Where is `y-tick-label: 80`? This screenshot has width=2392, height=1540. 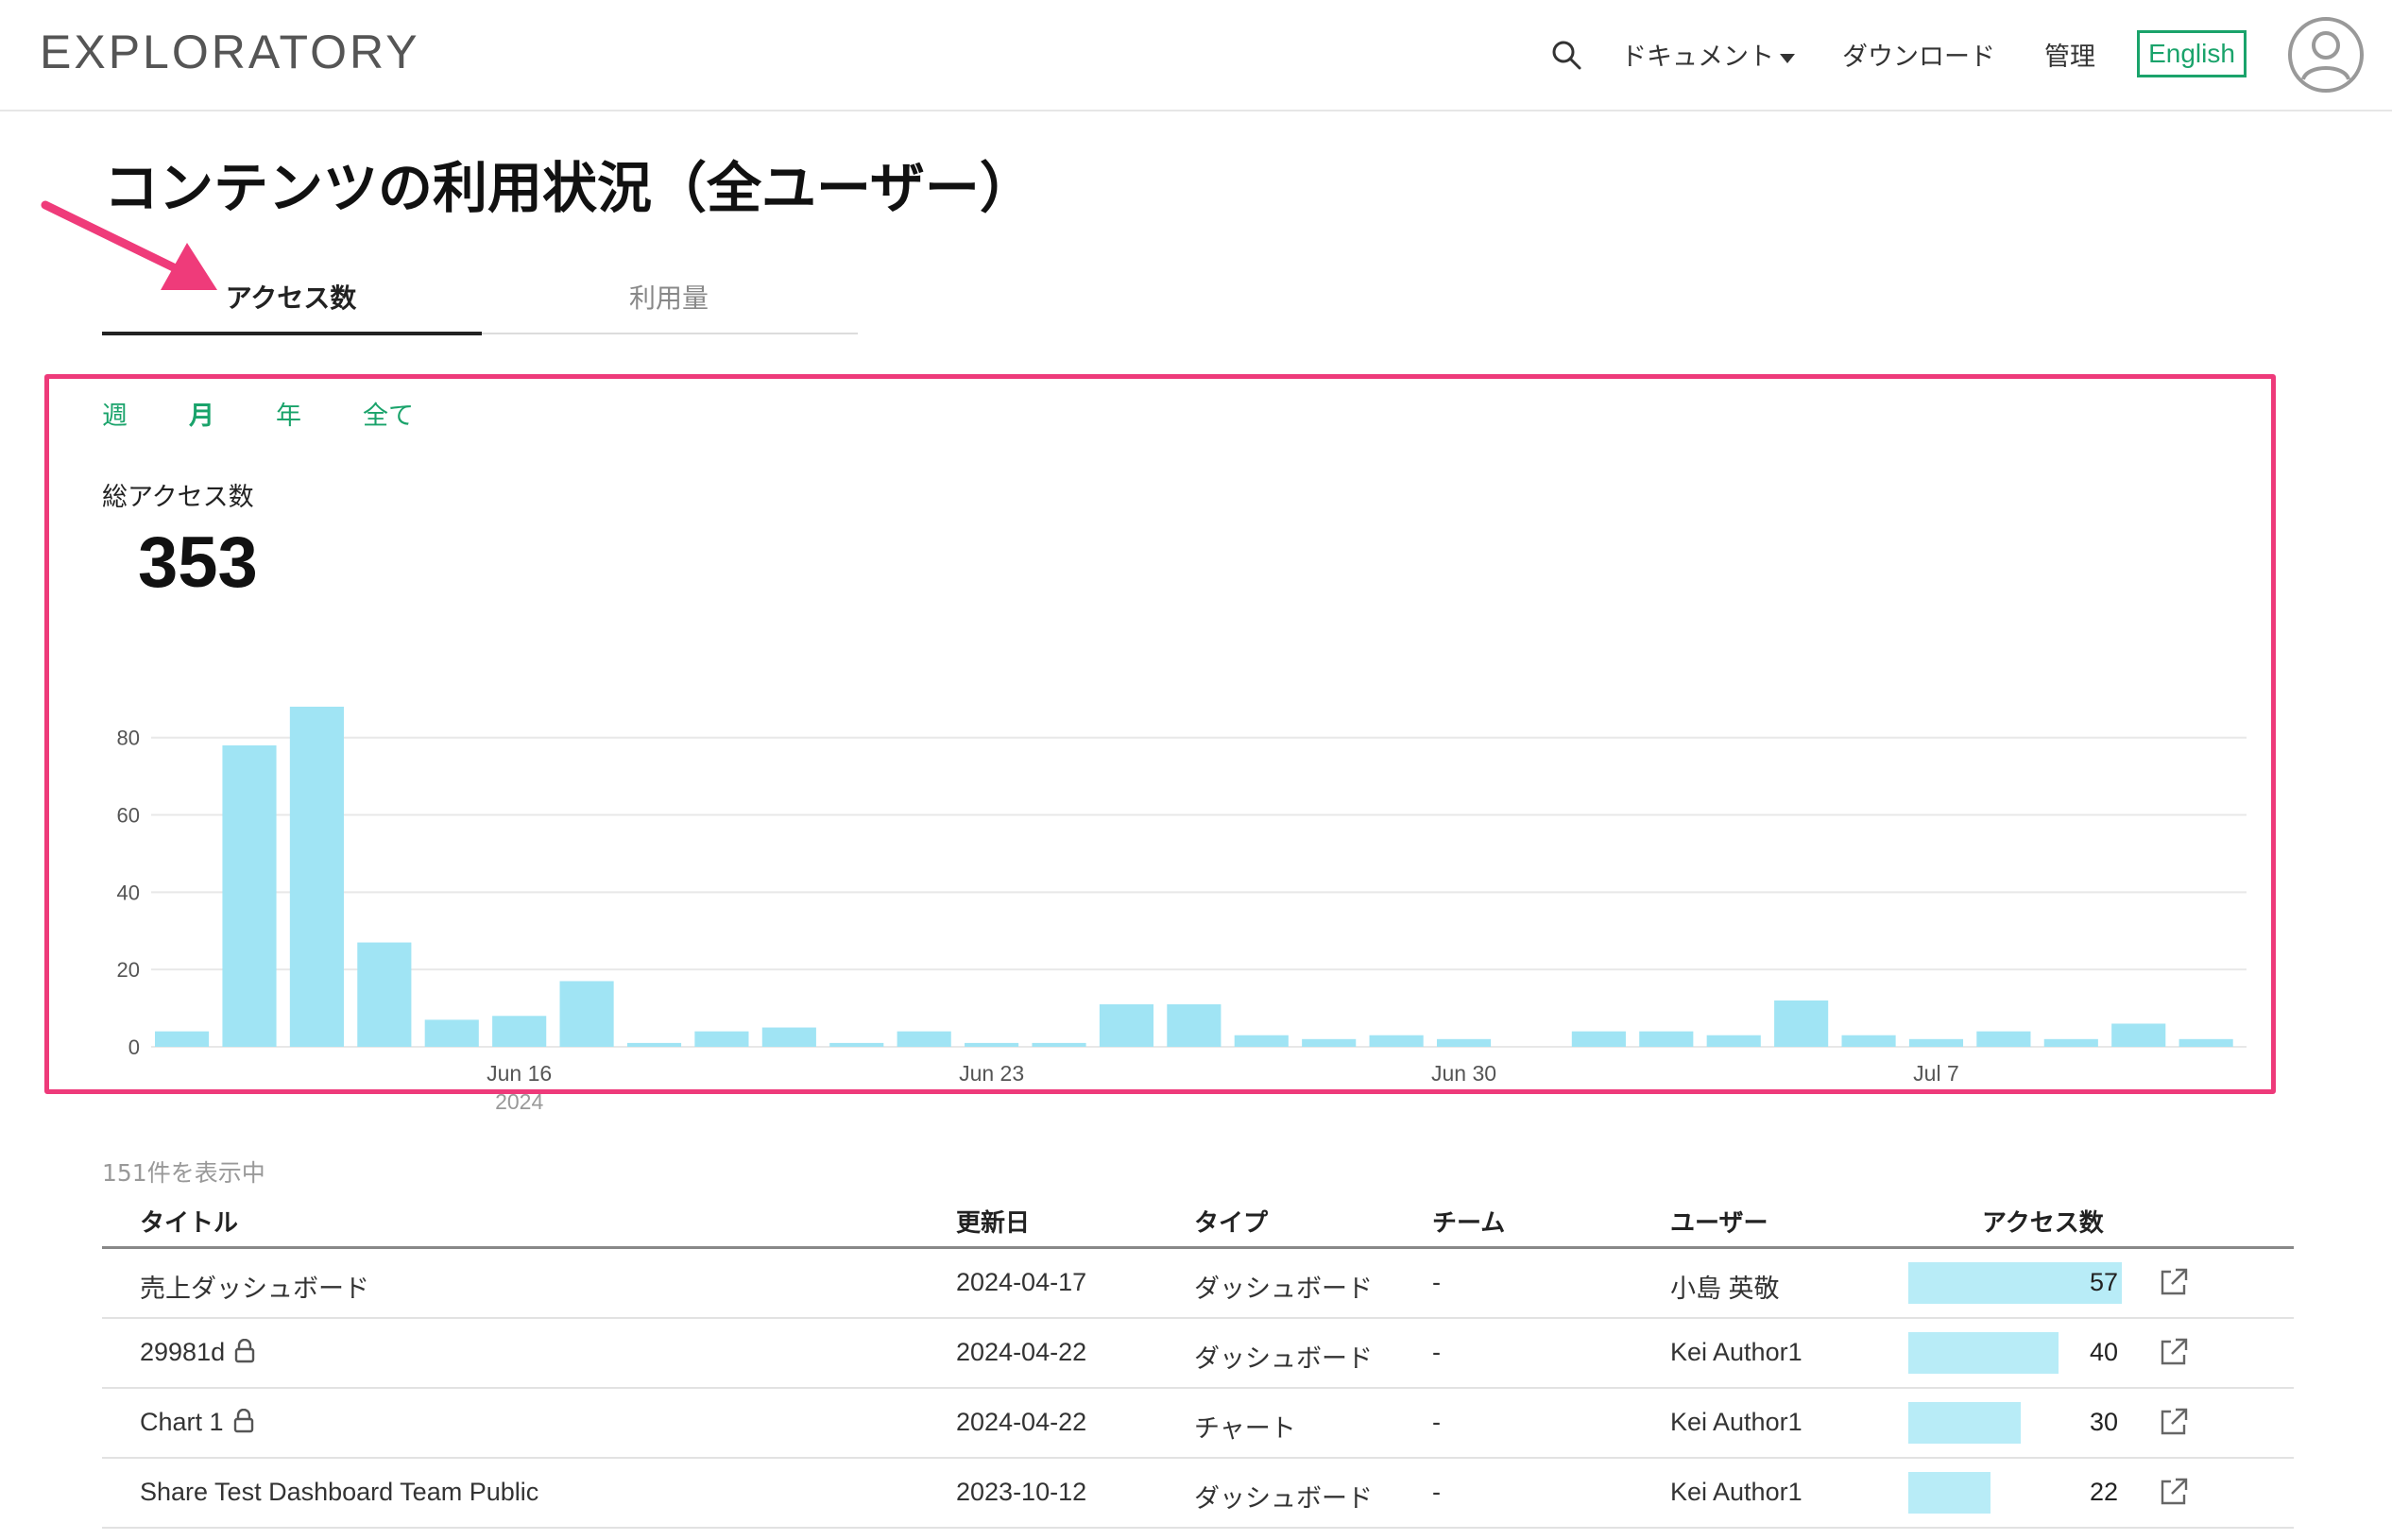
y-tick-label: 80 is located at coordinates (129, 739).